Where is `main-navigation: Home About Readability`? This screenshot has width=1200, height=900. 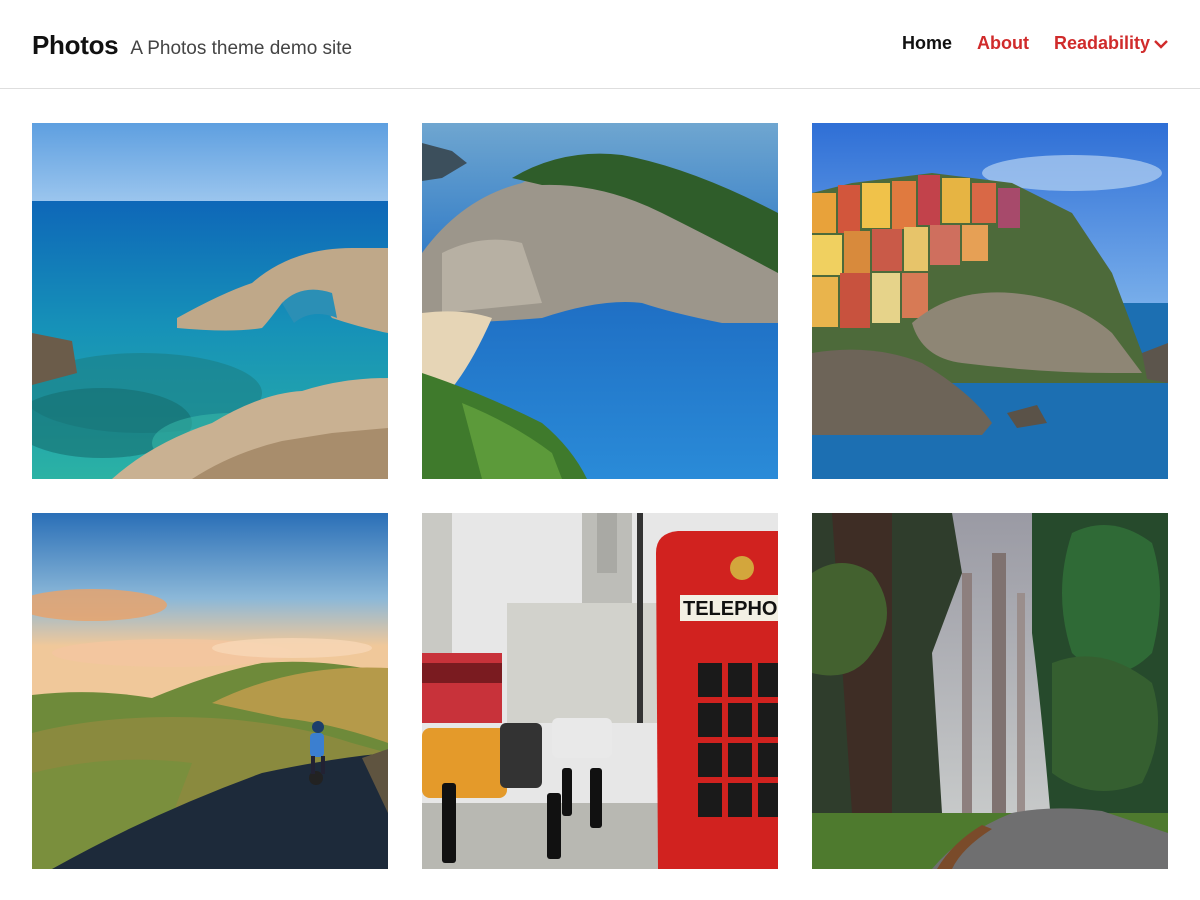
main-navigation: Home About Readability is located at coordinates (1022, 43).